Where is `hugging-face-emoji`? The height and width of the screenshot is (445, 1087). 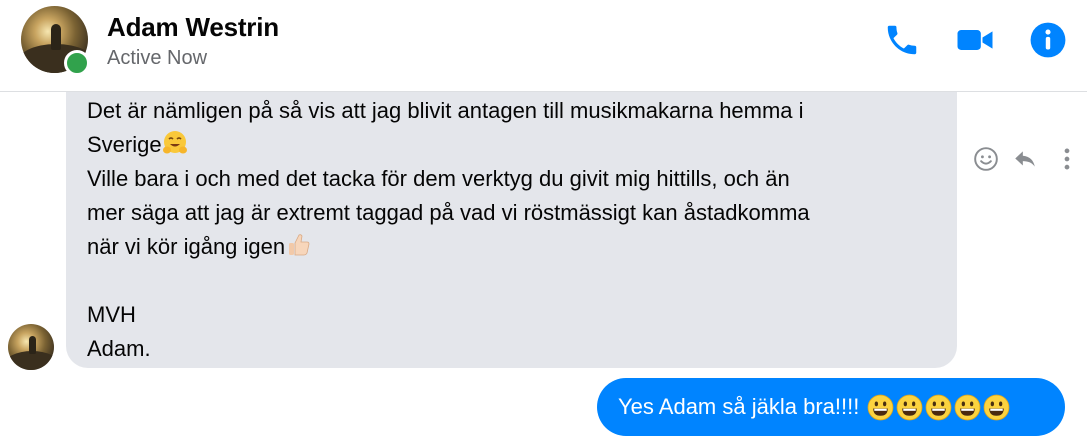 hugging-face-emoji is located at coordinates (174, 142).